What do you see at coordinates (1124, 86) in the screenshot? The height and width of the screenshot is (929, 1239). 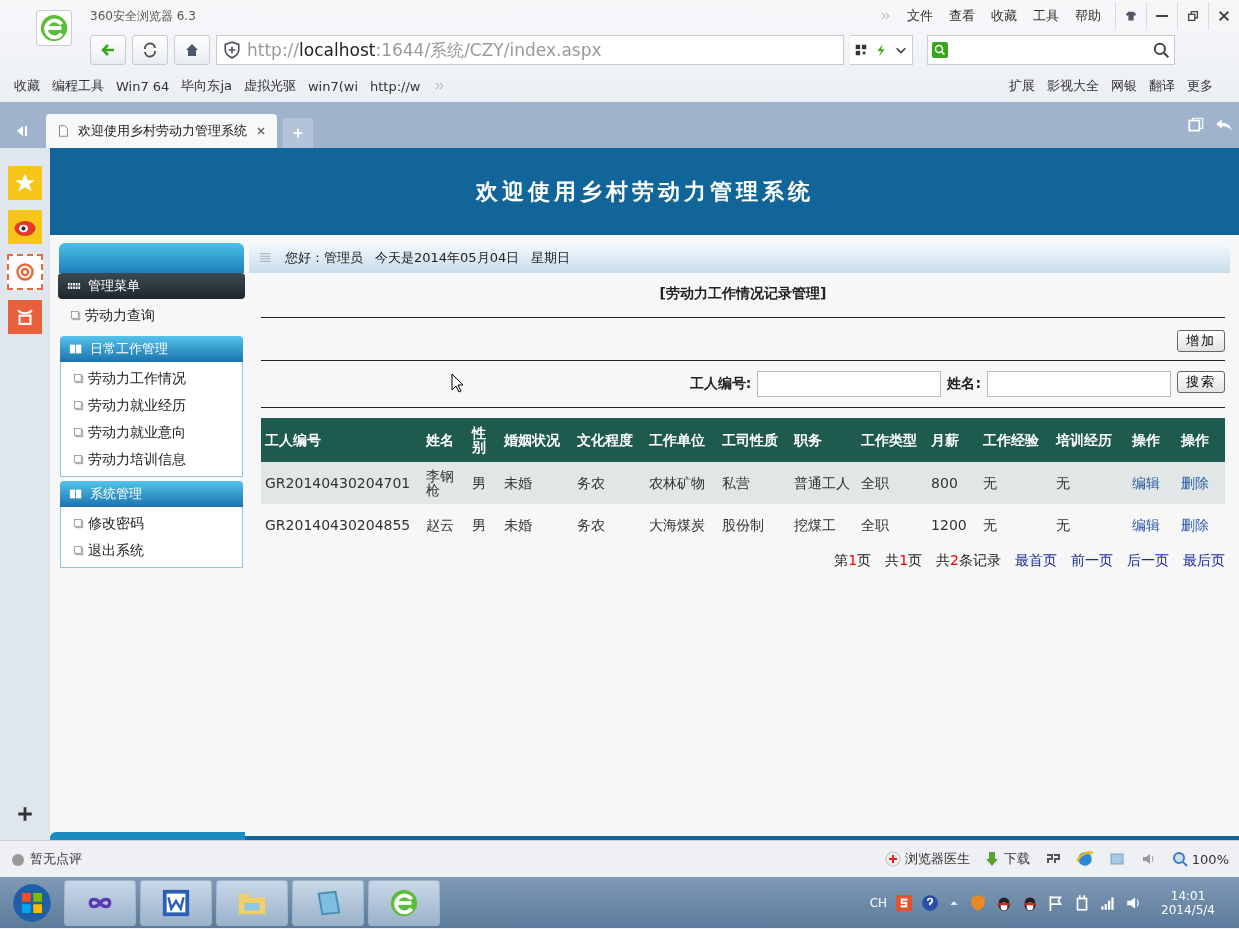 I see `toolbar-link: 网银` at bounding box center [1124, 86].